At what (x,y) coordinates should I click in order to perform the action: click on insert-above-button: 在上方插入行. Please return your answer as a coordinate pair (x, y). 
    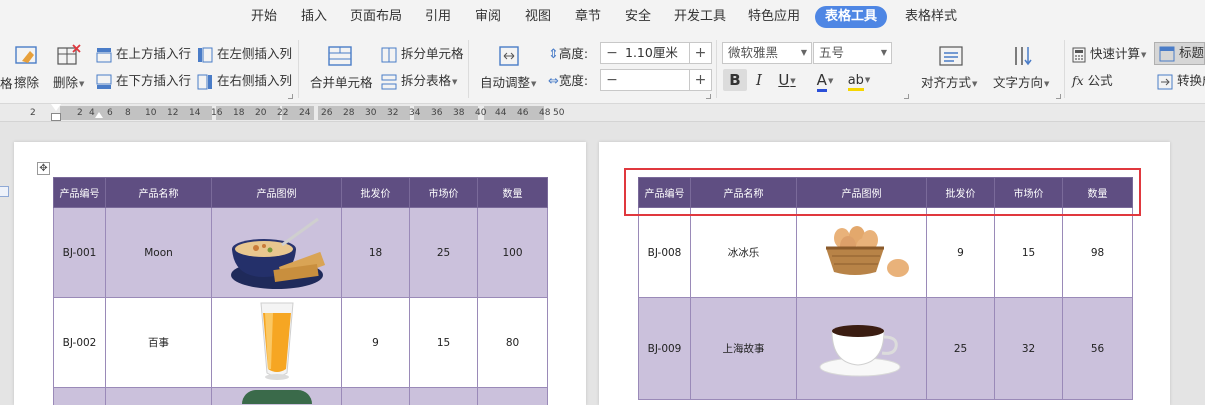
    Looking at the image, I should click on (143, 54).